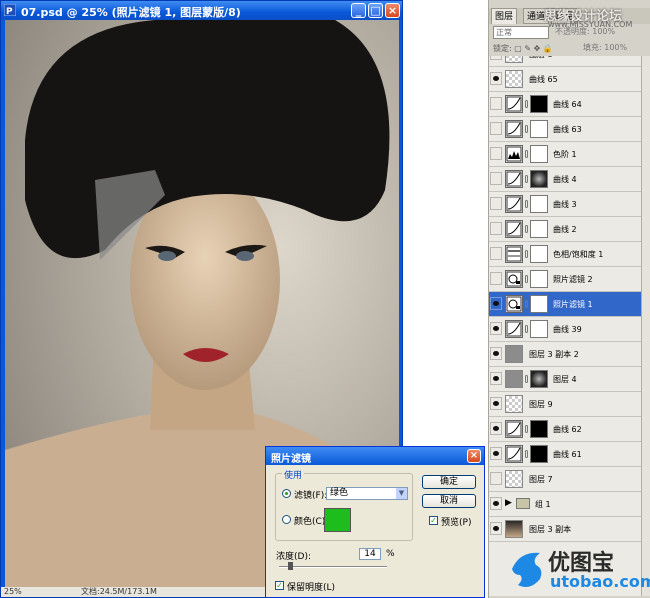 The height and width of the screenshot is (598, 650). What do you see at coordinates (565, 254) in the screenshot?
I see `layer-row: 色相/饱和度 1` at bounding box center [565, 254].